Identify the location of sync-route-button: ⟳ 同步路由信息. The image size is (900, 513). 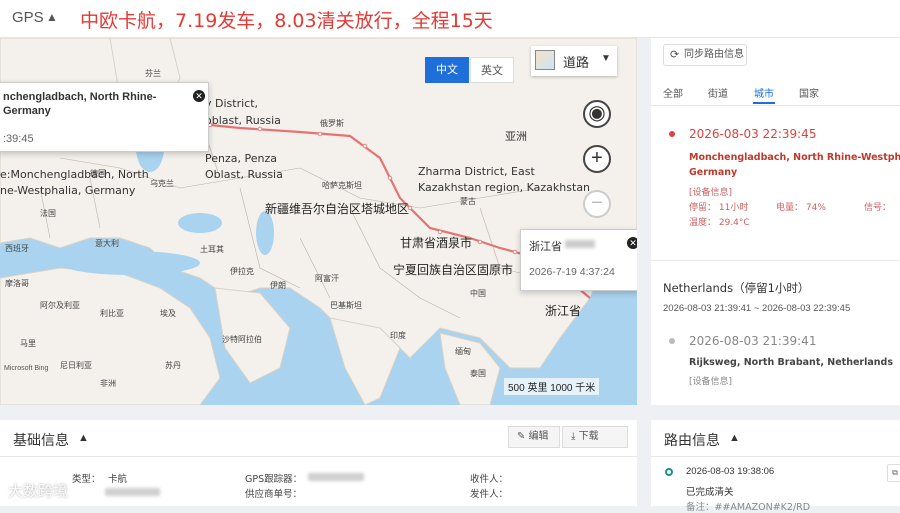
(705, 55).